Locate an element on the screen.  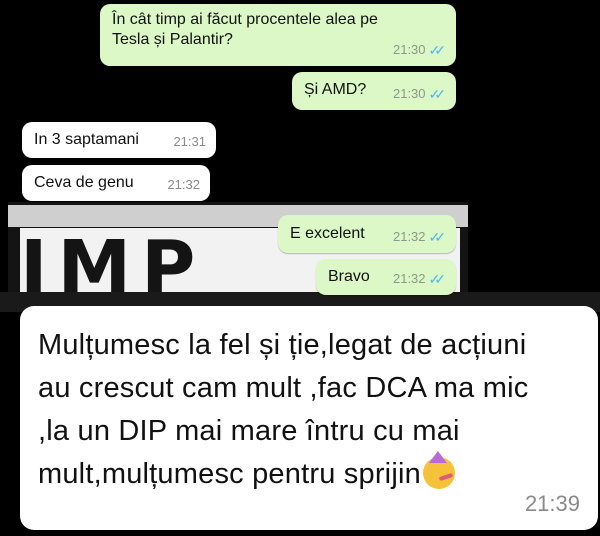
outgoing-message: E excelent 21:32 ✓✓ is located at coordinates (367, 234).